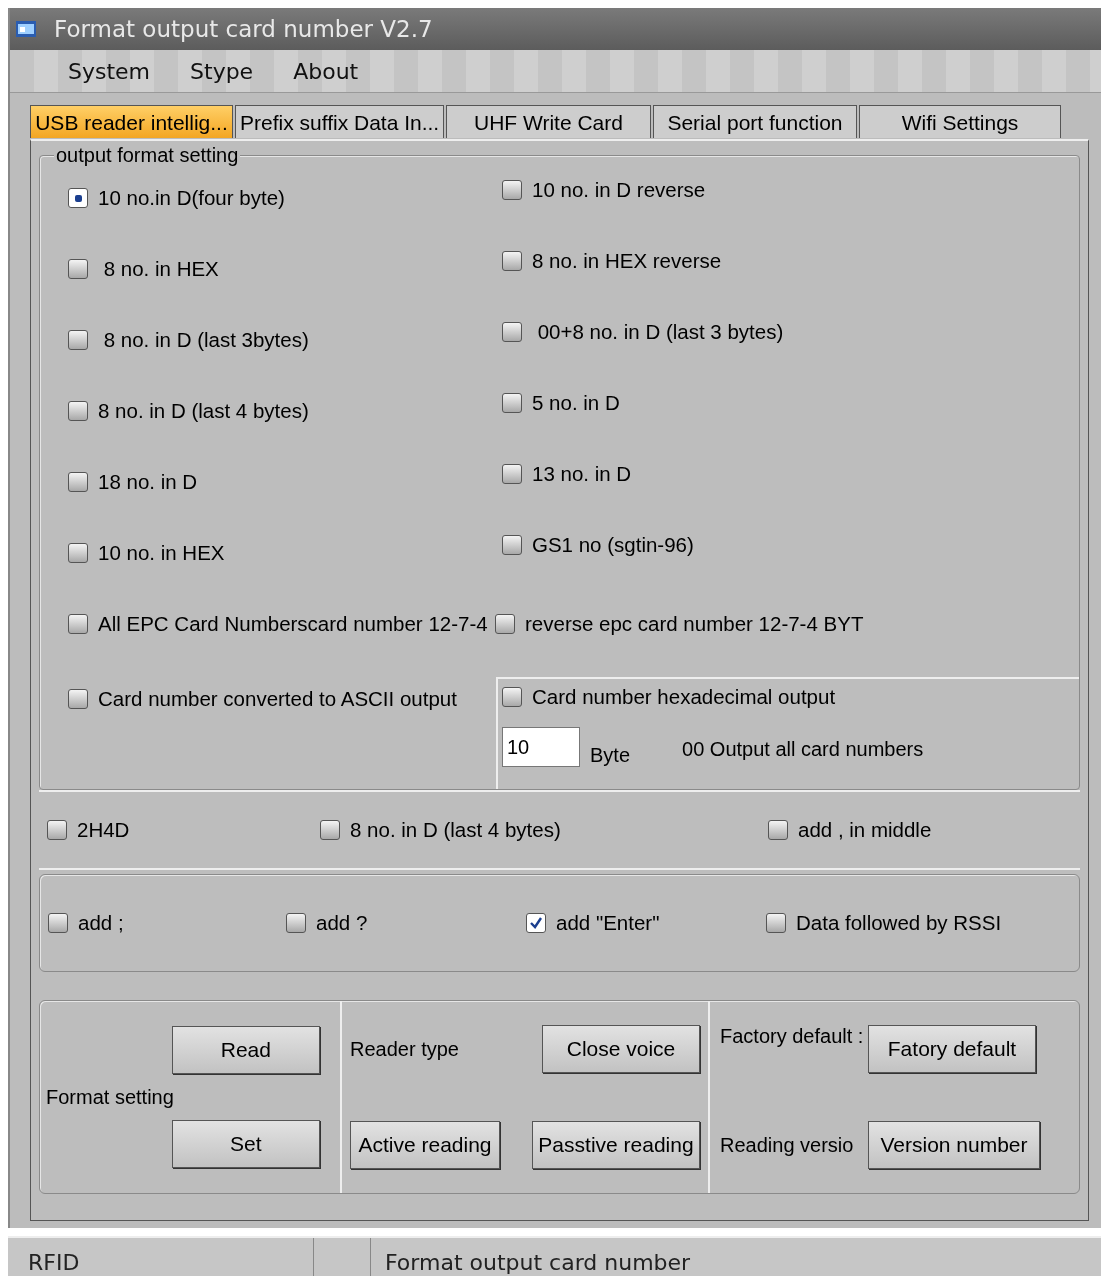 Image resolution: width=1101 pixels, height=1276 pixels. Describe the element at coordinates (627, 261) in the screenshot. I see `checkbox-label: 8 no. in HEX reverse` at that location.